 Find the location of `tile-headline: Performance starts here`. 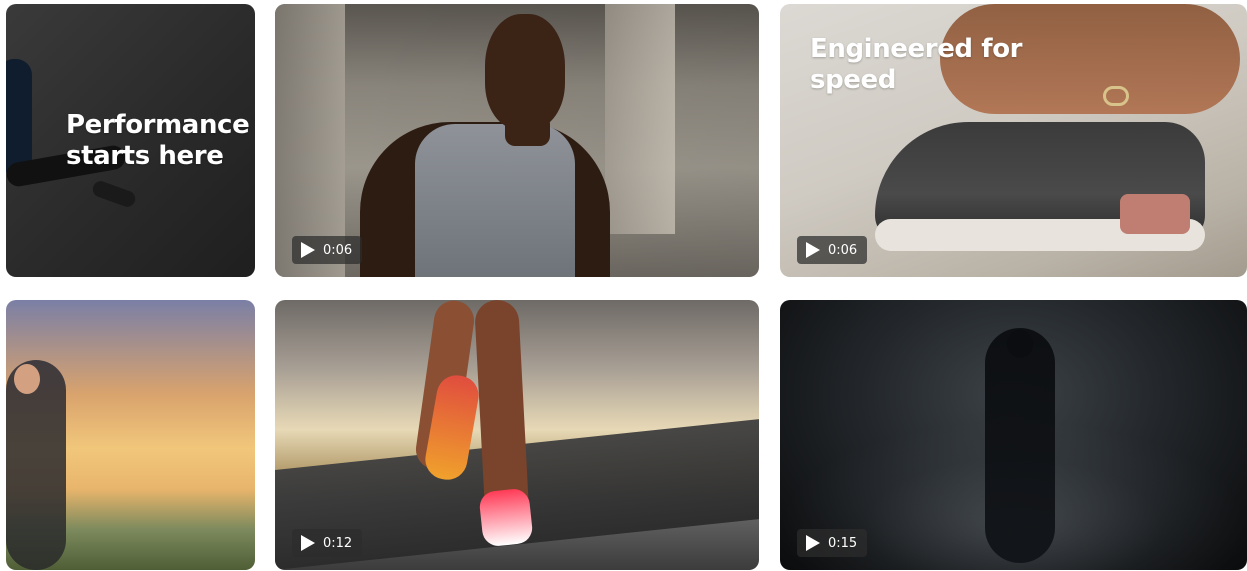

tile-headline: Performance starts here is located at coordinates (158, 140).